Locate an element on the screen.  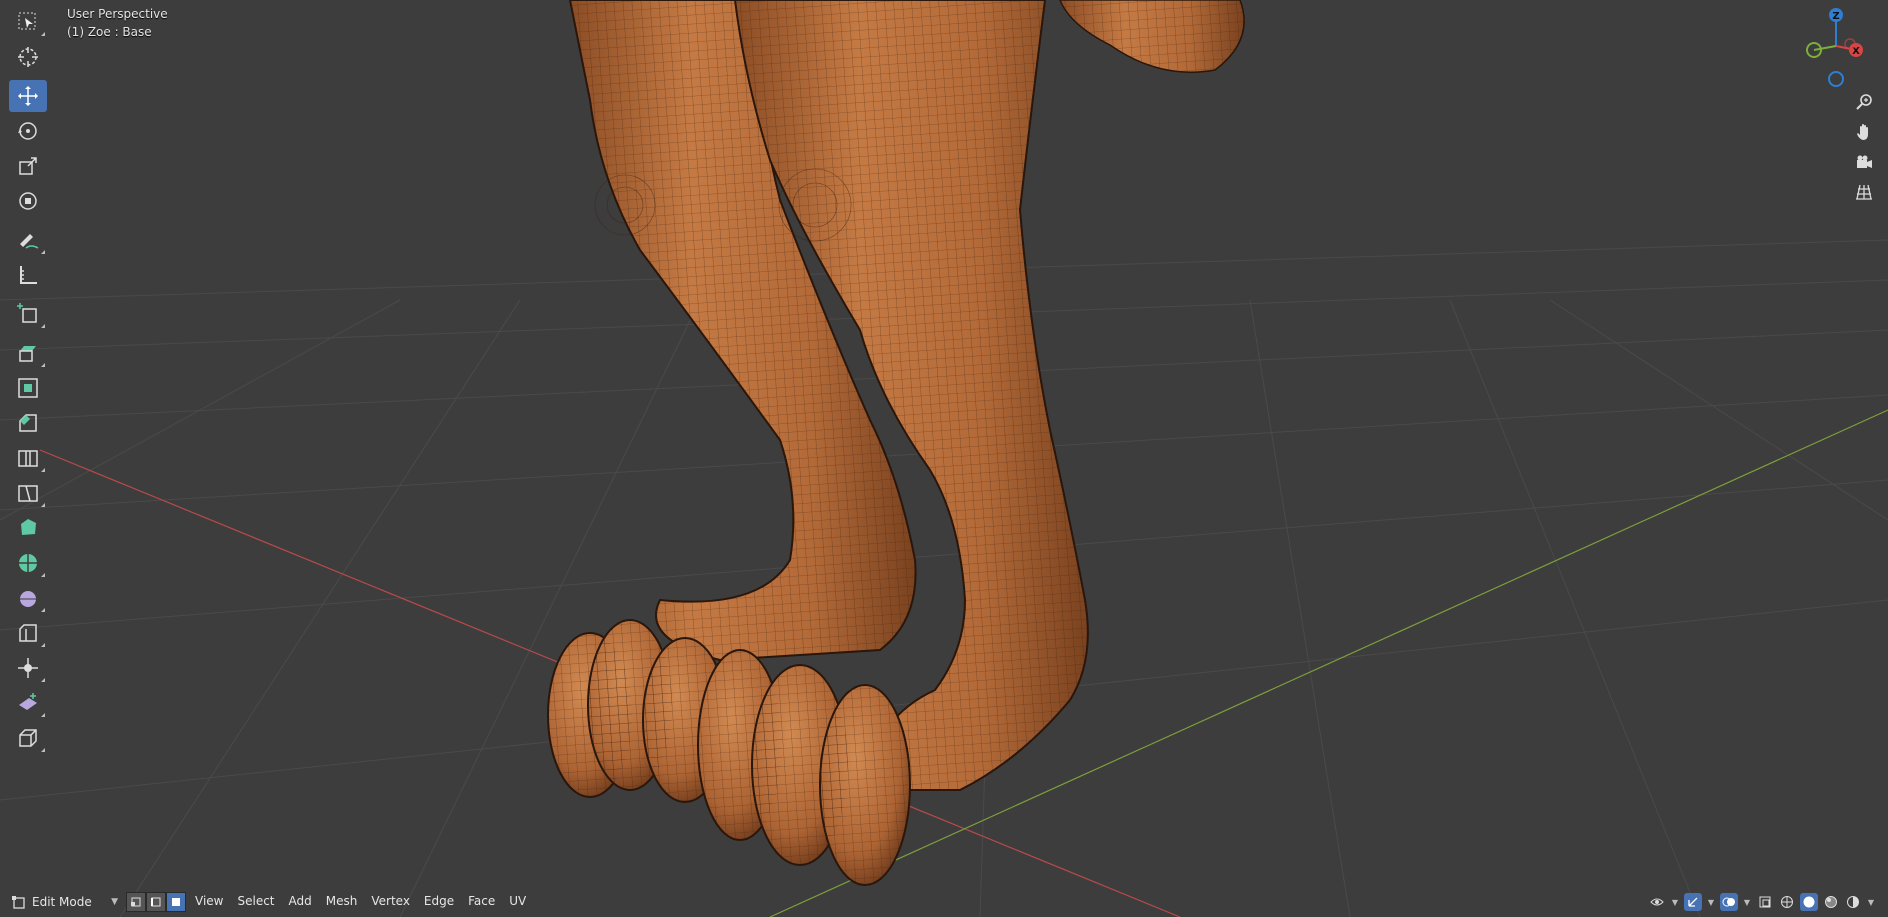
shrink-fatten-tool is located at coordinates (28, 668).